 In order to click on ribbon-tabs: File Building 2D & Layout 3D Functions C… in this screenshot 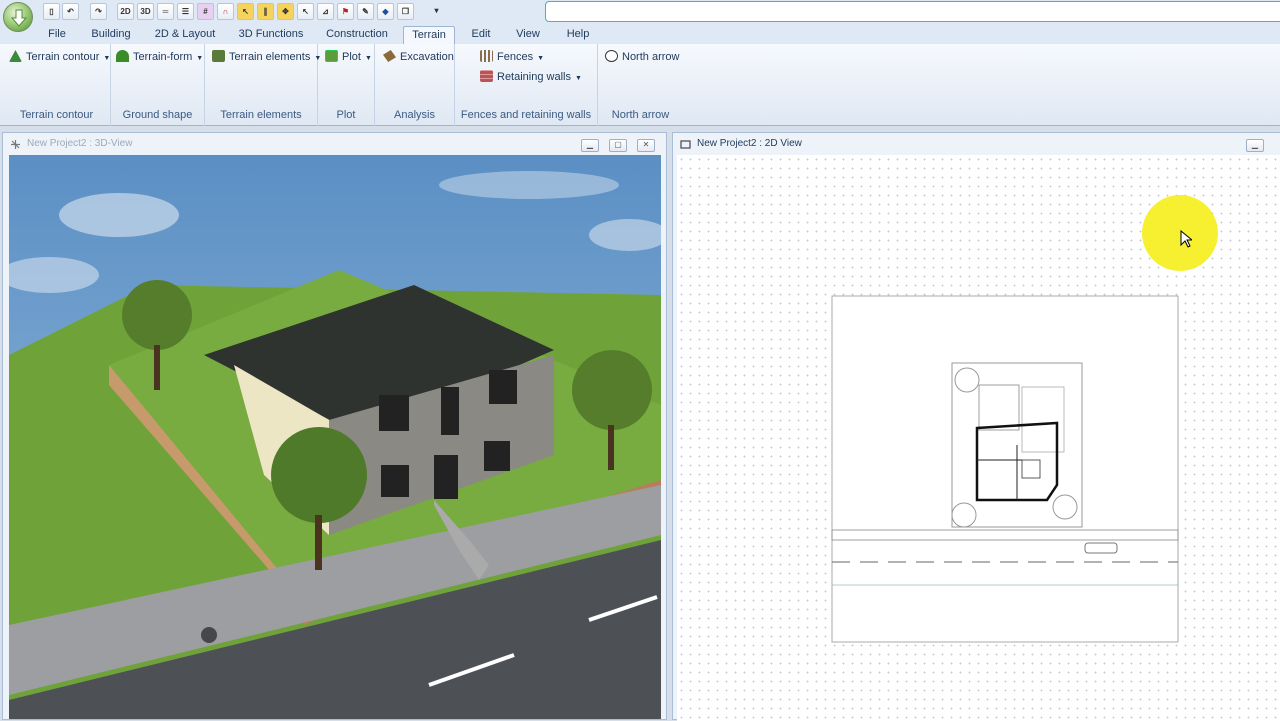, I will do `click(640, 34)`.